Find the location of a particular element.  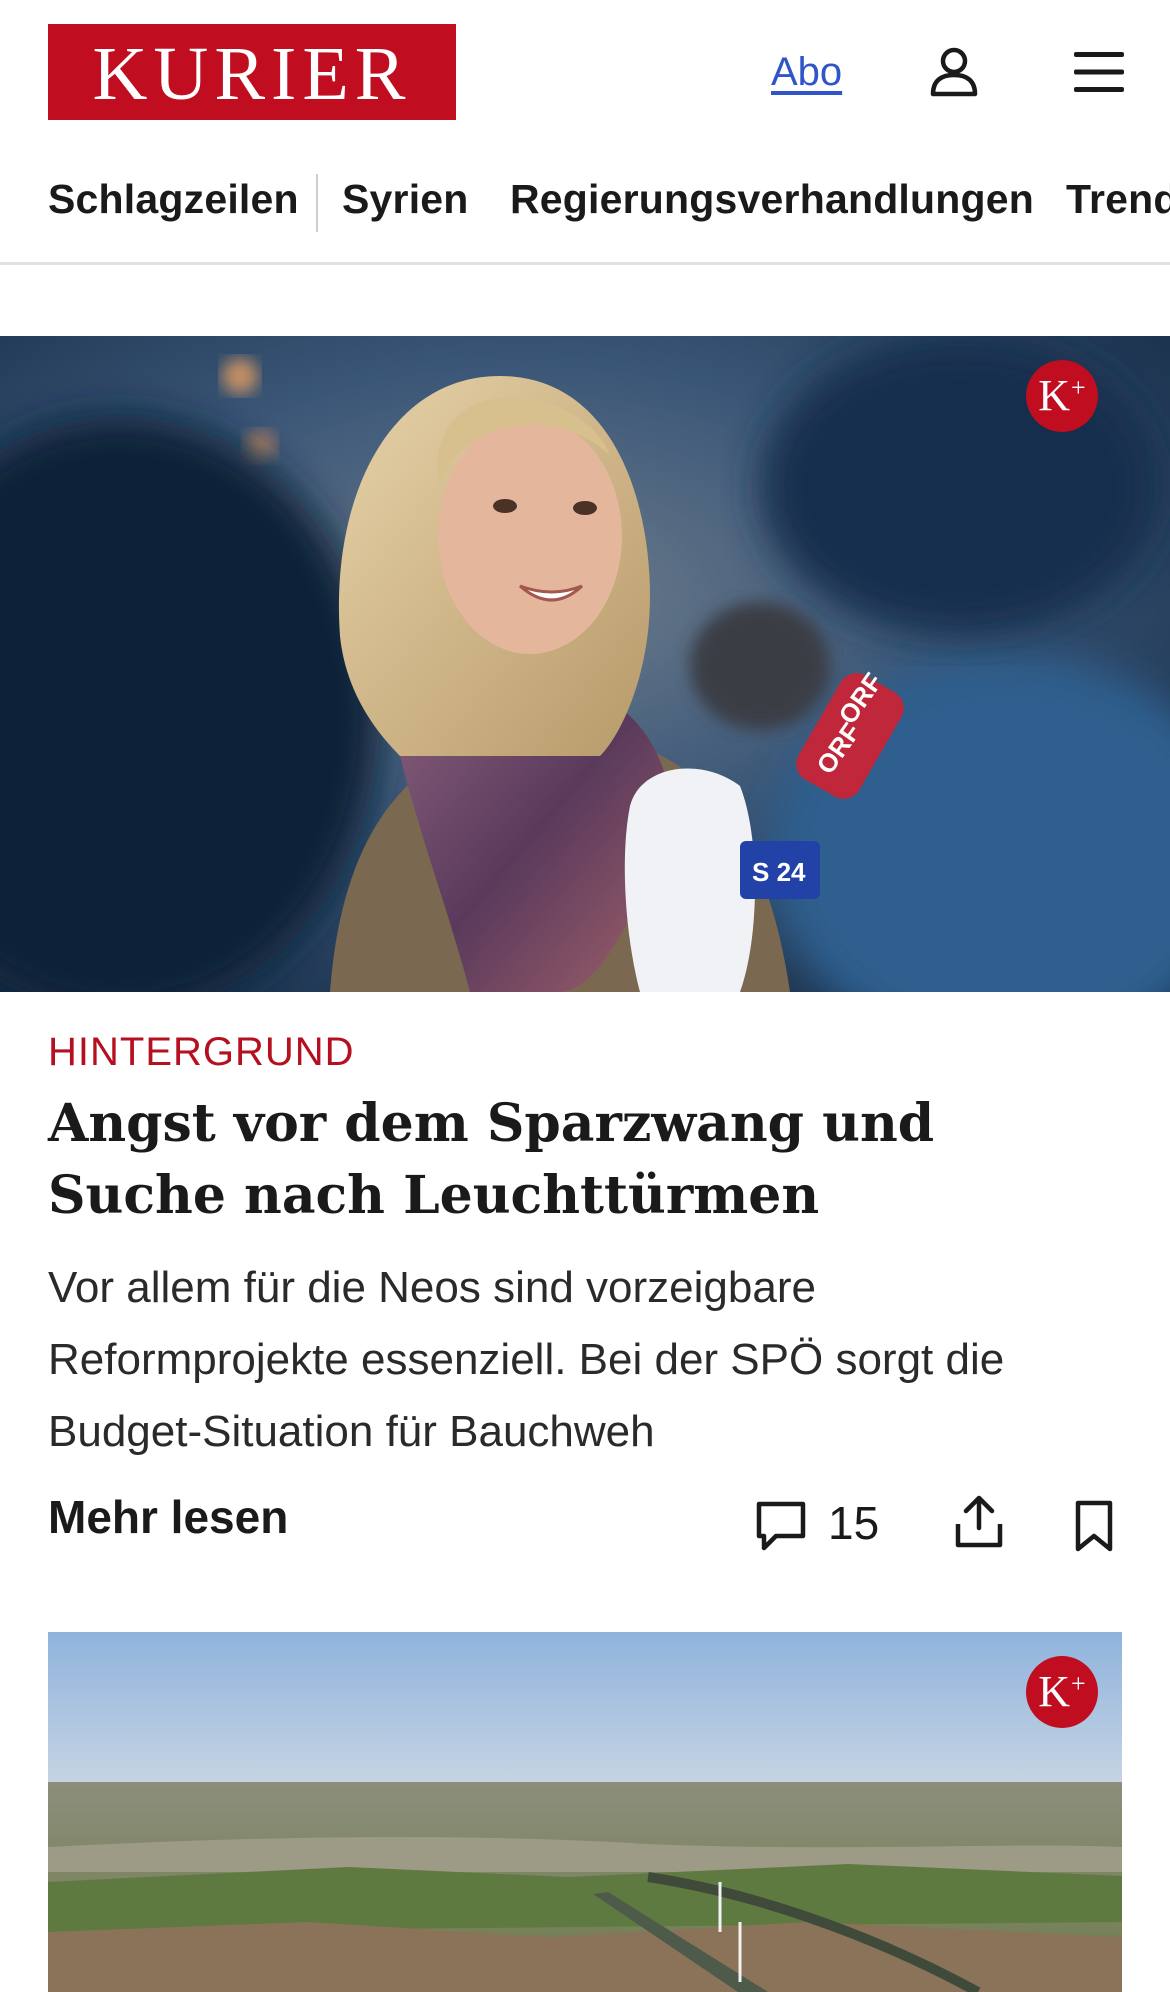

nav-divider is located at coordinates (317, 203).